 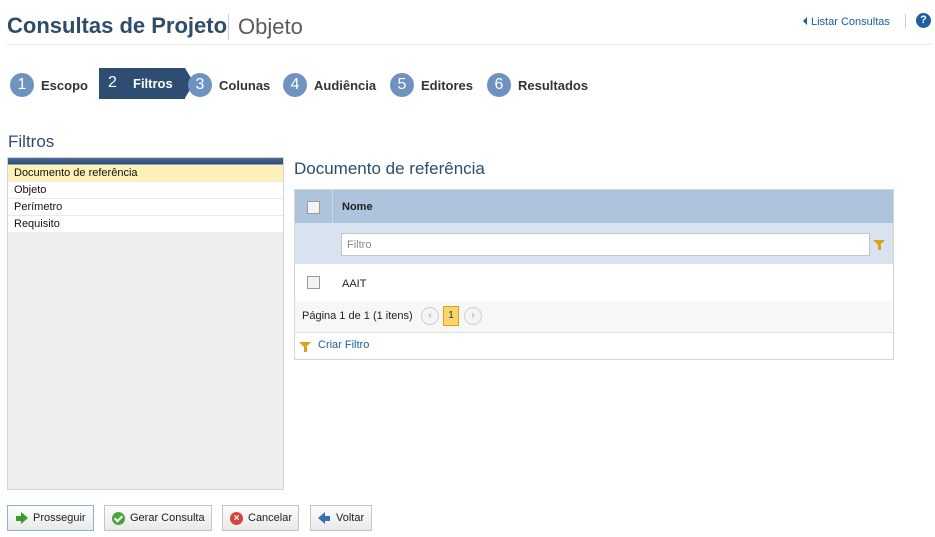 What do you see at coordinates (357, 316) in the screenshot?
I see `pager-summary: Página 1 de 1 (1 itens)` at bounding box center [357, 316].